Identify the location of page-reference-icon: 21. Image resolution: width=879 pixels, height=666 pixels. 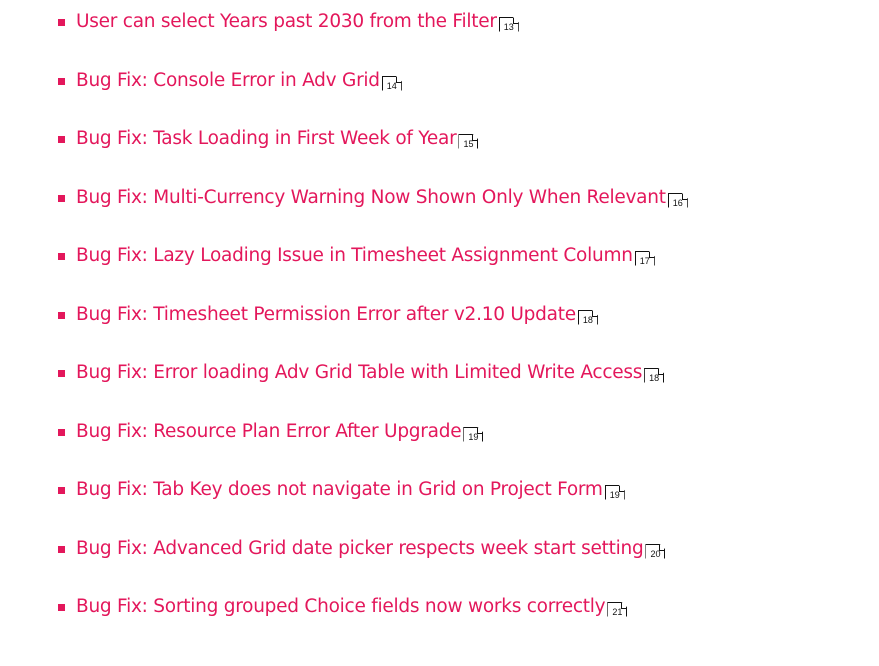
(617, 609).